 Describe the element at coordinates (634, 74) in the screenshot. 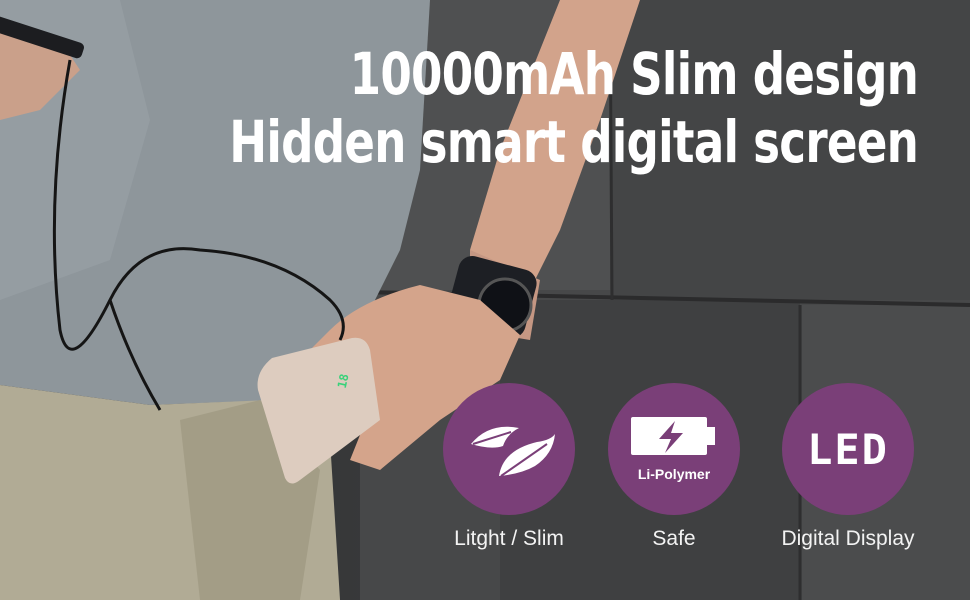

I see `headline-line-1: 10000mAh Slim design` at that location.